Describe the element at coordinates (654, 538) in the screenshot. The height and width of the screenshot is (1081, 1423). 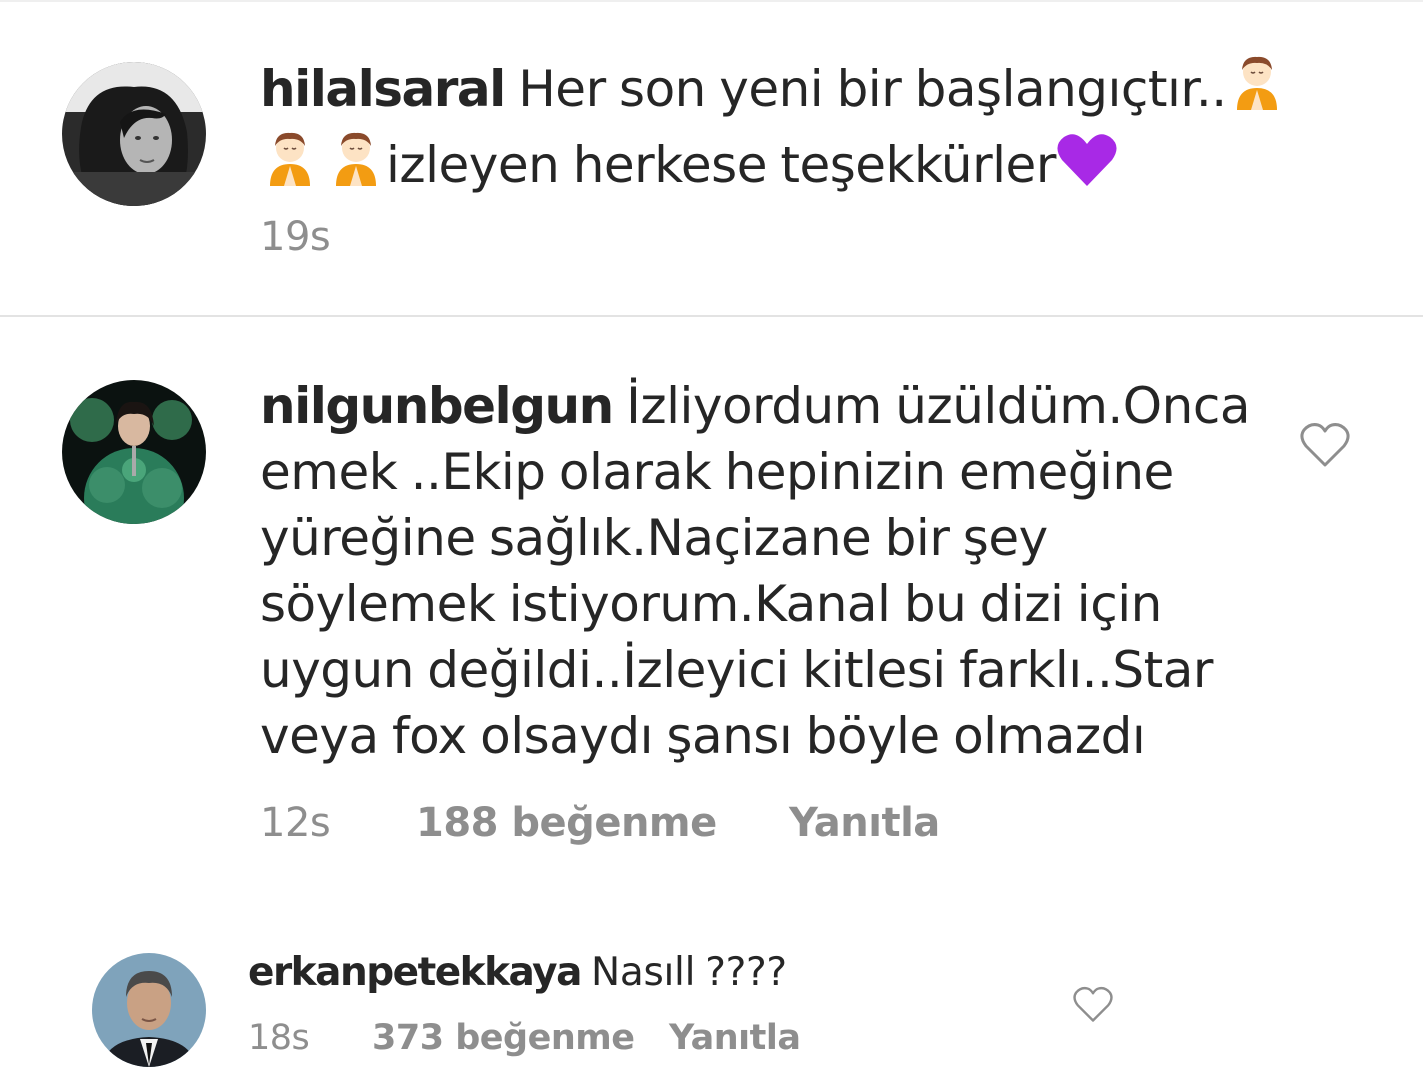
I see `comment-line: yüreğine sağlık.Naçizane bir şey` at that location.